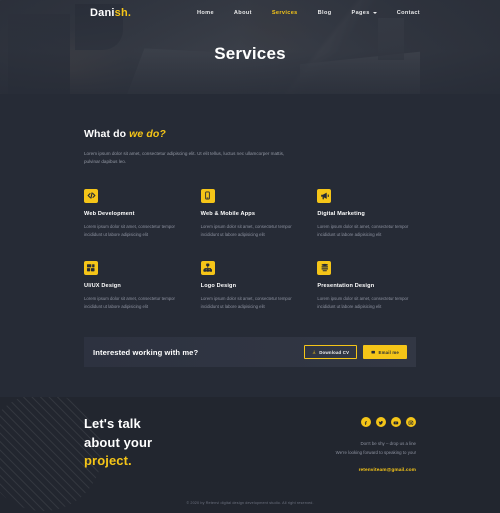 The width and height of the screenshot is (500, 513). What do you see at coordinates (324, 268) in the screenshot?
I see `presentation-icon` at bounding box center [324, 268].